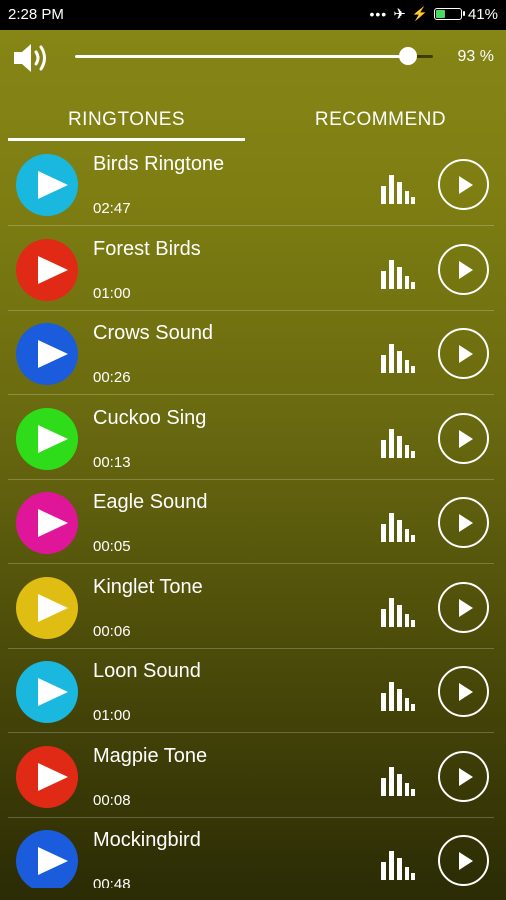 The image size is (506, 900). What do you see at coordinates (112, 882) in the screenshot?
I see `ringtone-duration: 00:48` at bounding box center [112, 882].